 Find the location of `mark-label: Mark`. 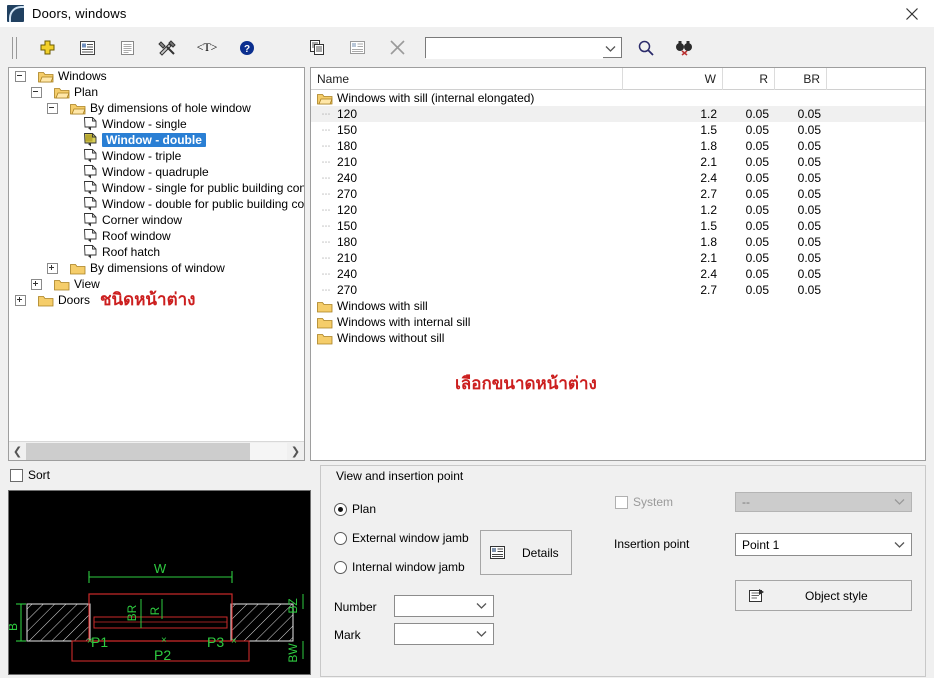

mark-label: Mark is located at coordinates (347, 635).